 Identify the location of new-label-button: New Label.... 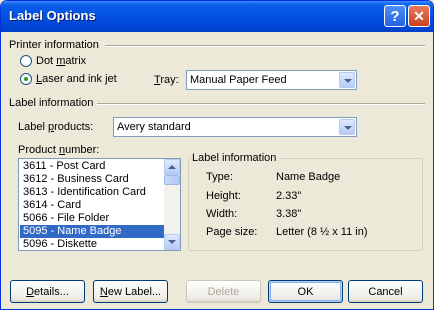
(130, 291).